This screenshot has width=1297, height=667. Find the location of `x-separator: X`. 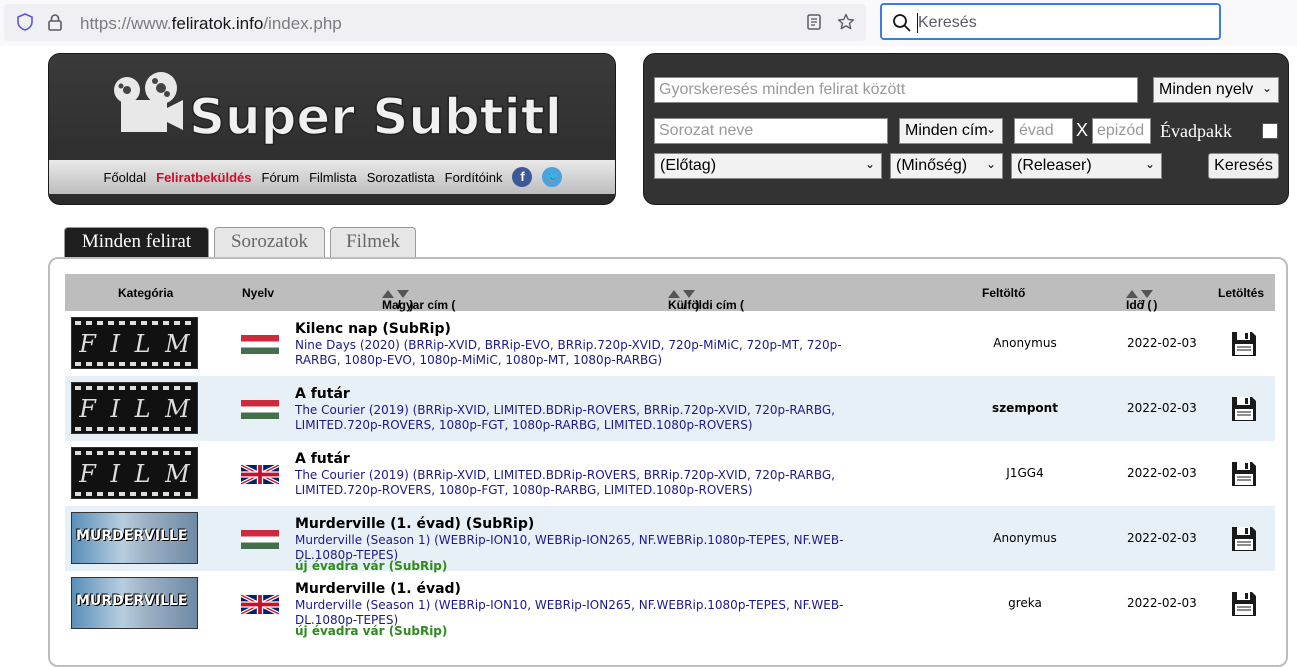

x-separator: X is located at coordinates (1082, 130).